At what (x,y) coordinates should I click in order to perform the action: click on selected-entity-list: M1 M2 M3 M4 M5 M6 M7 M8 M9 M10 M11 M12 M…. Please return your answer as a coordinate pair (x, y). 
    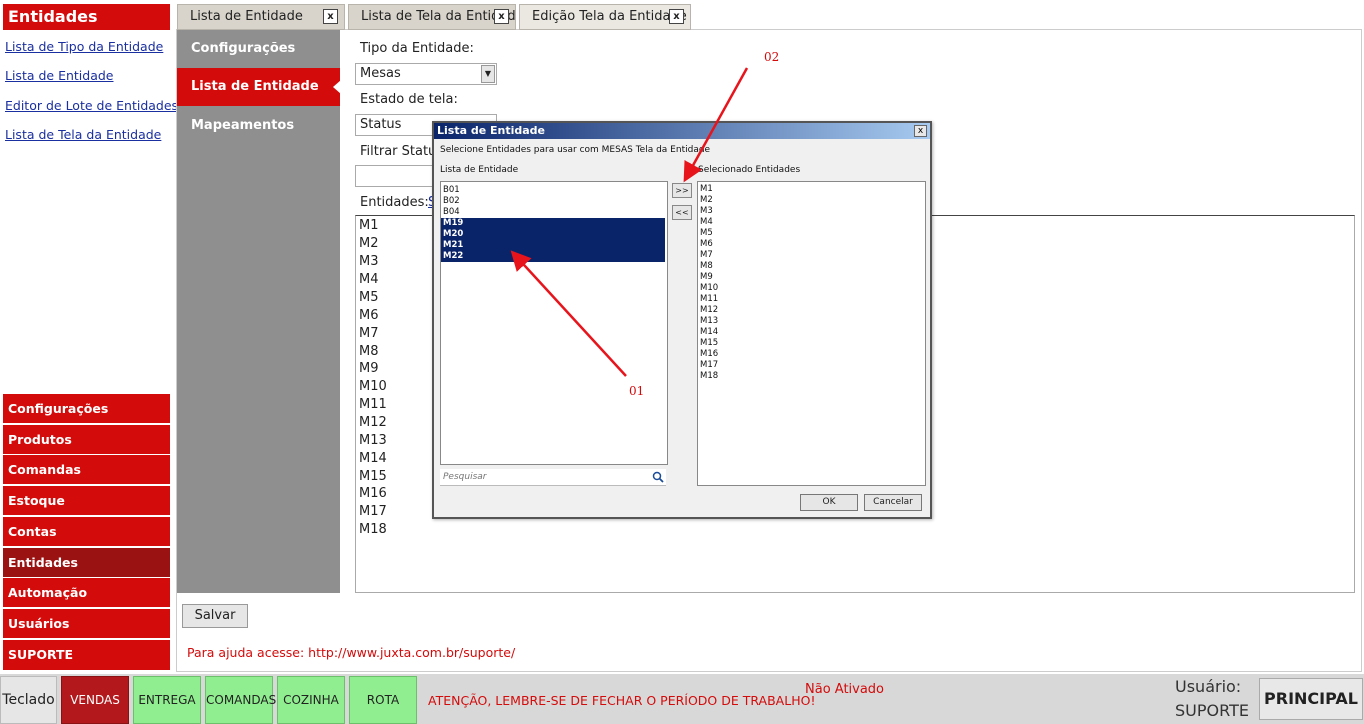
    Looking at the image, I should click on (811, 333).